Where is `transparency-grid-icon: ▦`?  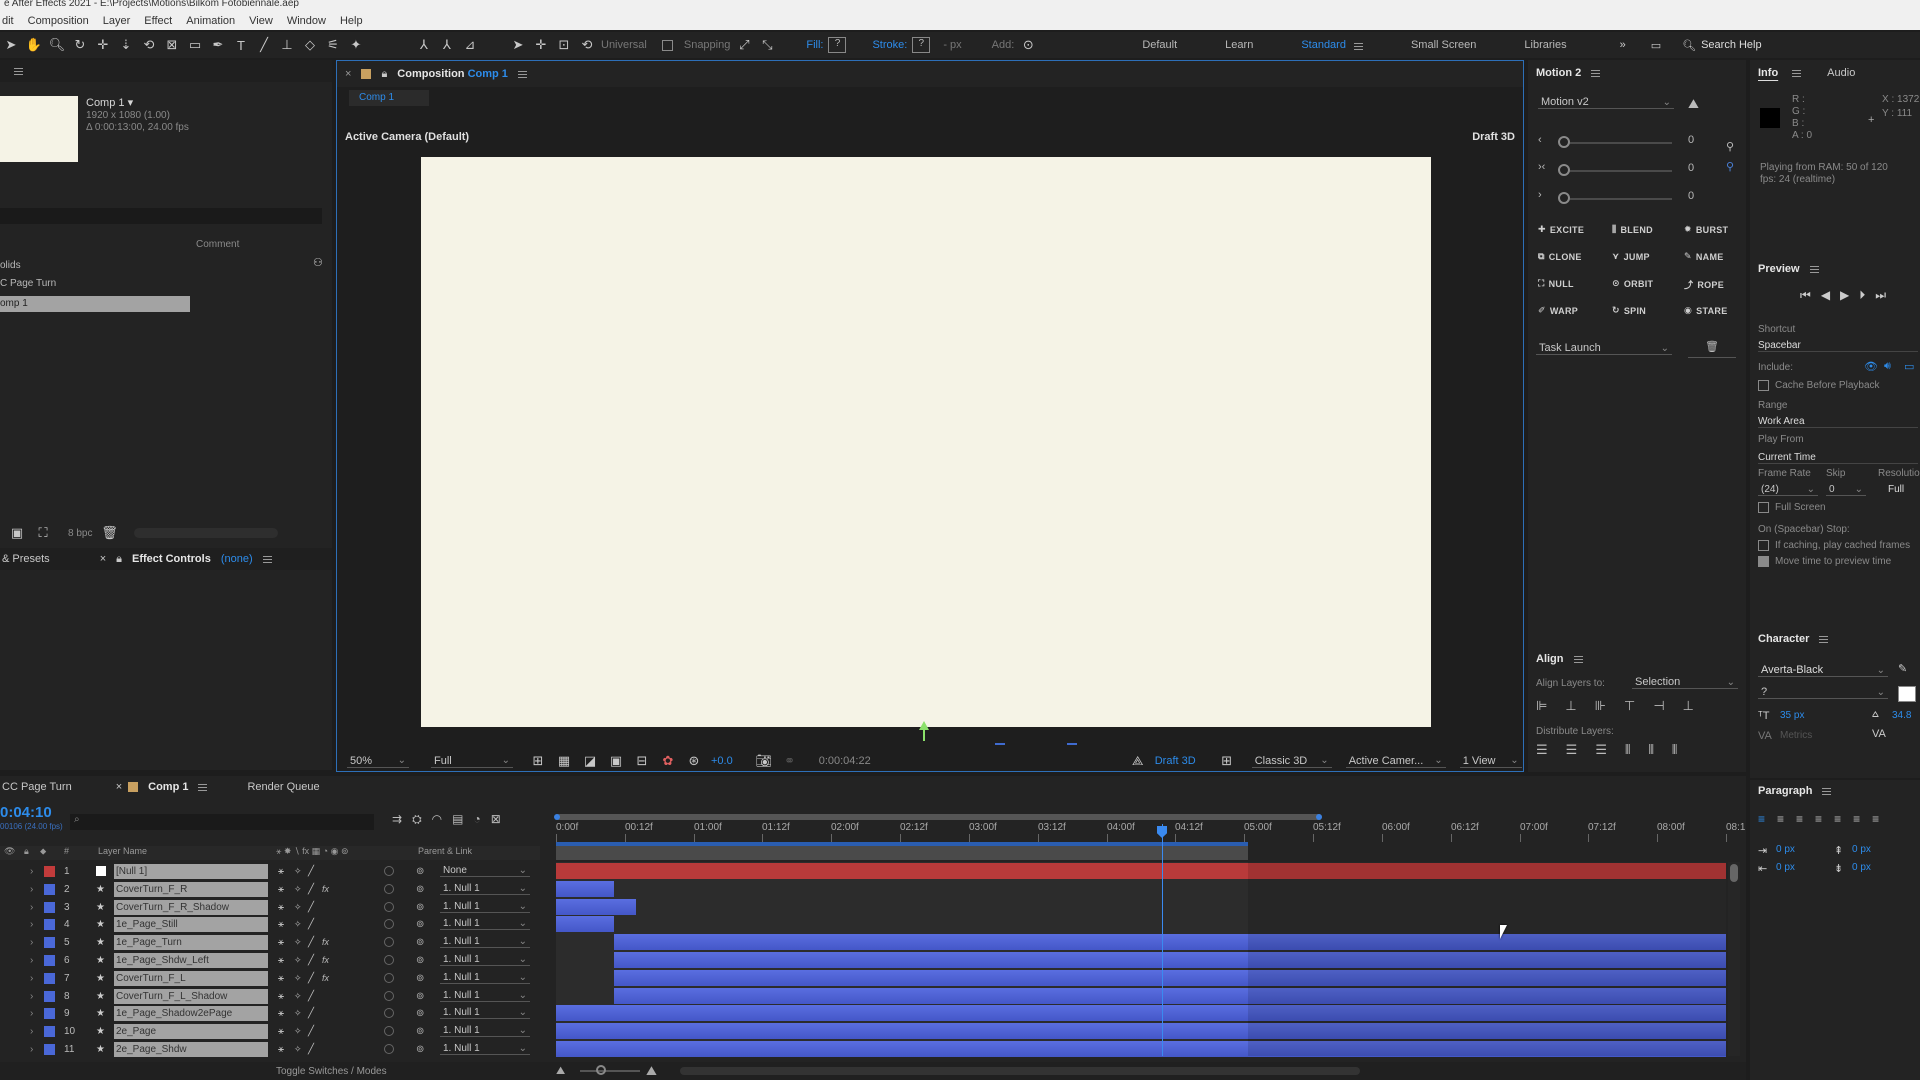 transparency-grid-icon: ▦ is located at coordinates (564, 761).